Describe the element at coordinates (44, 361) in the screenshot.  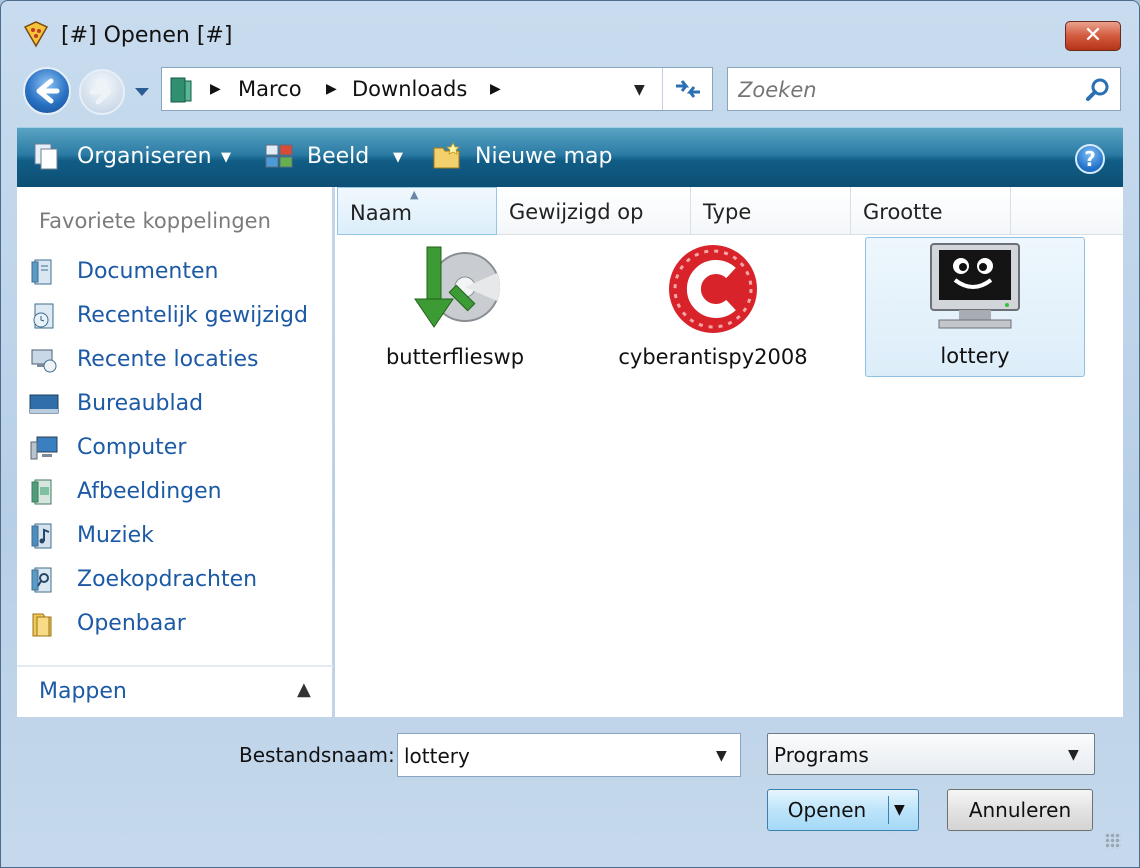
I see `recent-places-icon` at that location.